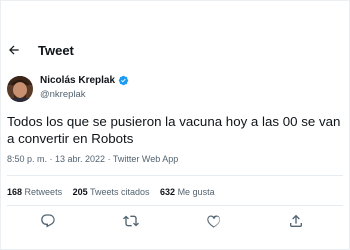  Describe the element at coordinates (196, 192) in the screenshot. I see `likes-label: Me gusta` at that location.